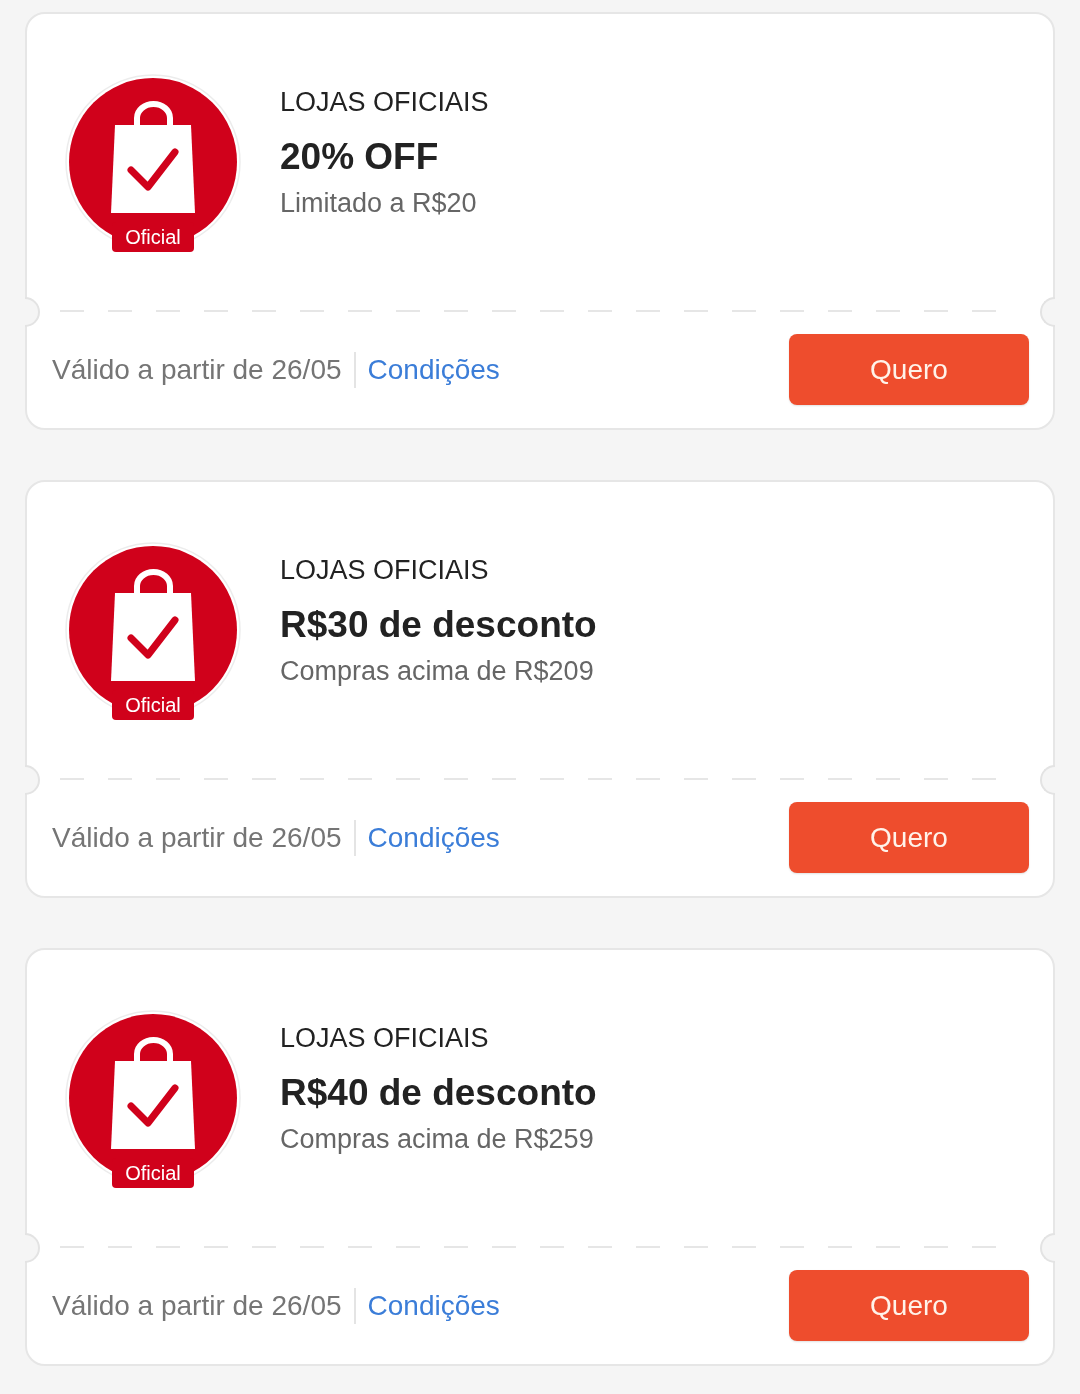  Describe the element at coordinates (359, 157) in the screenshot. I see `discount-title: 20% OFF` at that location.